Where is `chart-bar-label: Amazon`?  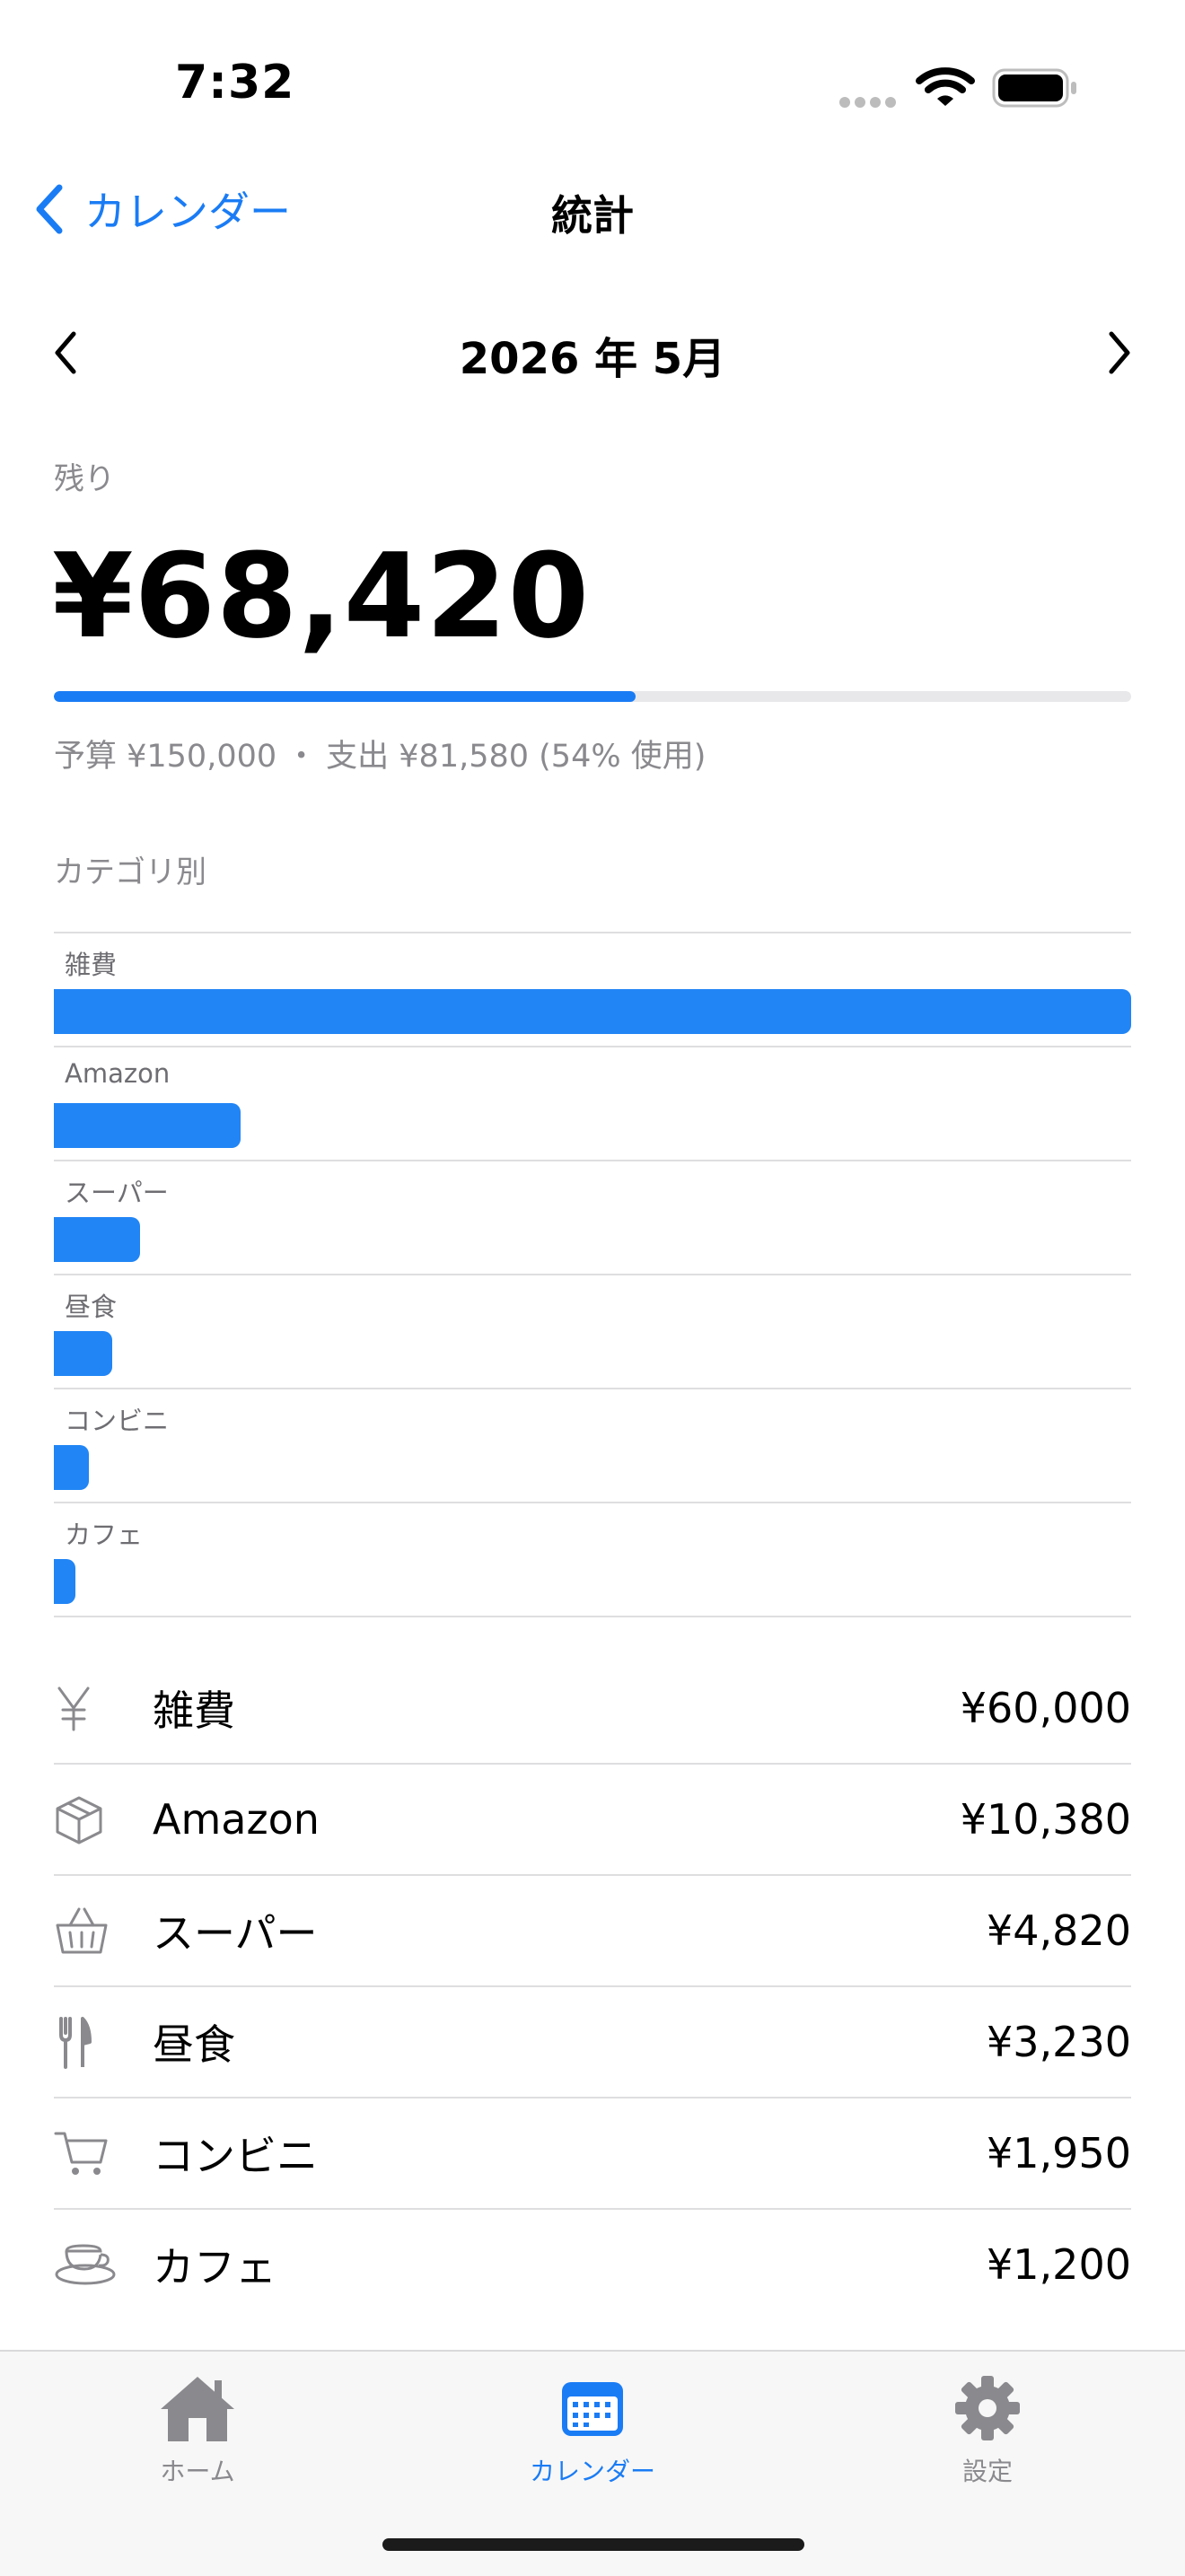 chart-bar-label: Amazon is located at coordinates (118, 1073).